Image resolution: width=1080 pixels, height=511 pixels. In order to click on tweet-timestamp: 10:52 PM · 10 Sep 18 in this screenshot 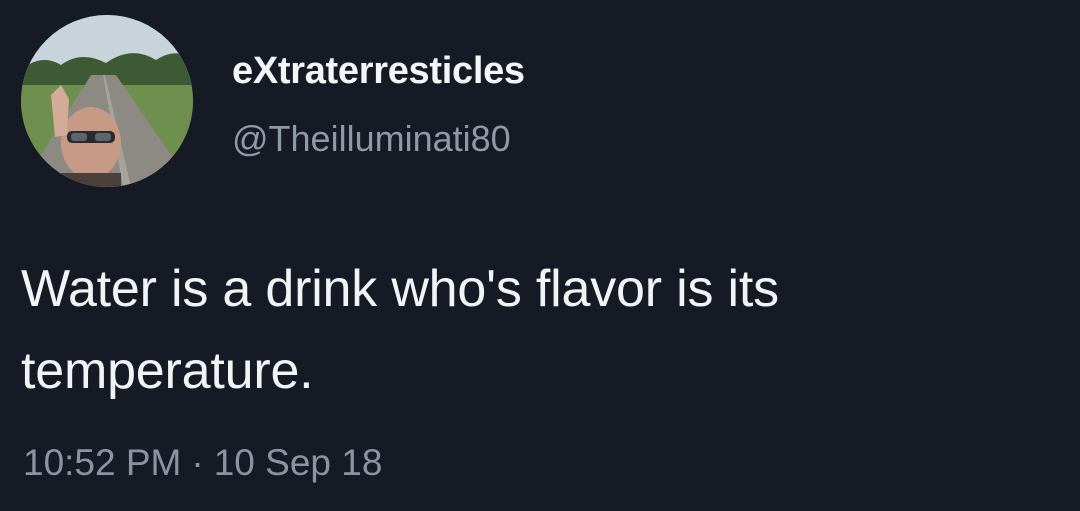, I will do `click(202, 463)`.